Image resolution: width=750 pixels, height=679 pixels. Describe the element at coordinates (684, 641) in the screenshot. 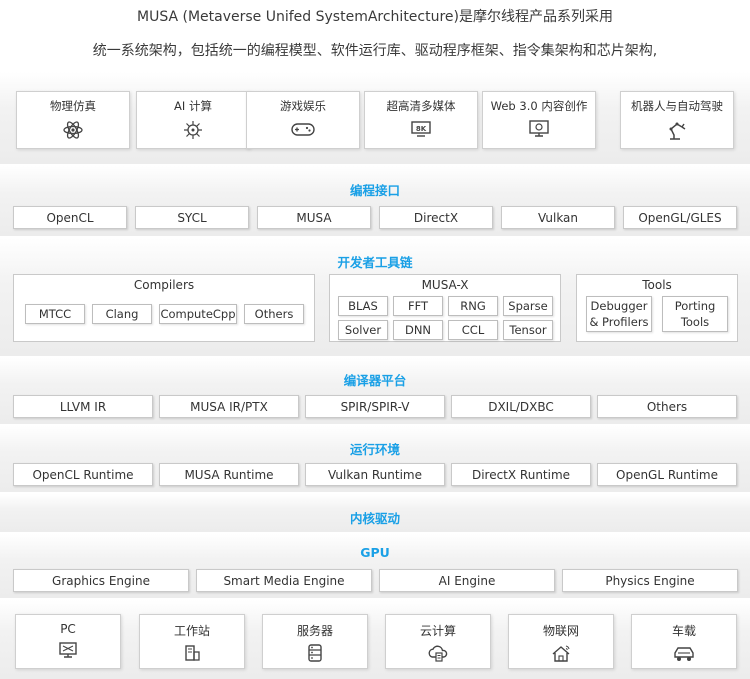

I see `device-card-automotive: 车载` at that location.